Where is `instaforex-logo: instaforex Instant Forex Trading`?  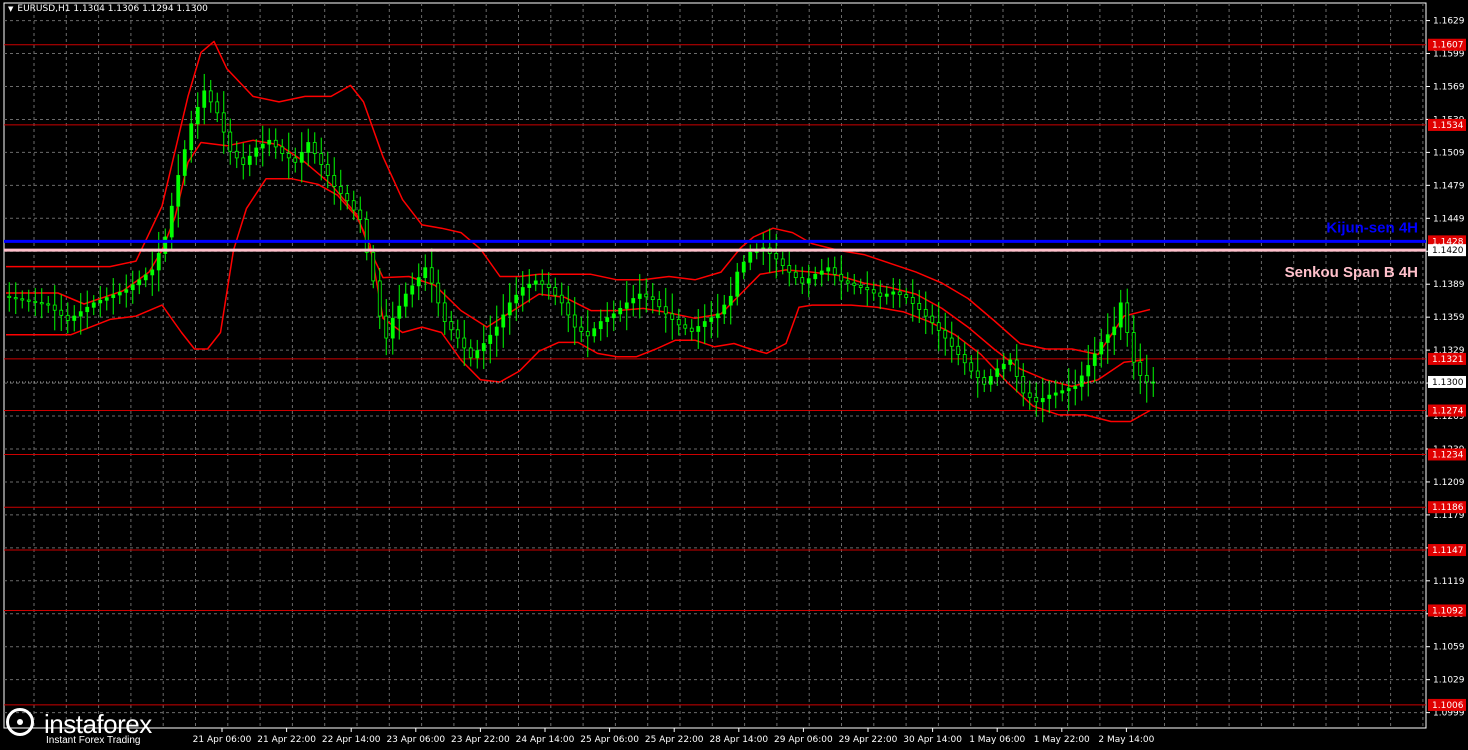
instaforex-logo: instaforex Instant Forex Trading is located at coordinates (90, 727).